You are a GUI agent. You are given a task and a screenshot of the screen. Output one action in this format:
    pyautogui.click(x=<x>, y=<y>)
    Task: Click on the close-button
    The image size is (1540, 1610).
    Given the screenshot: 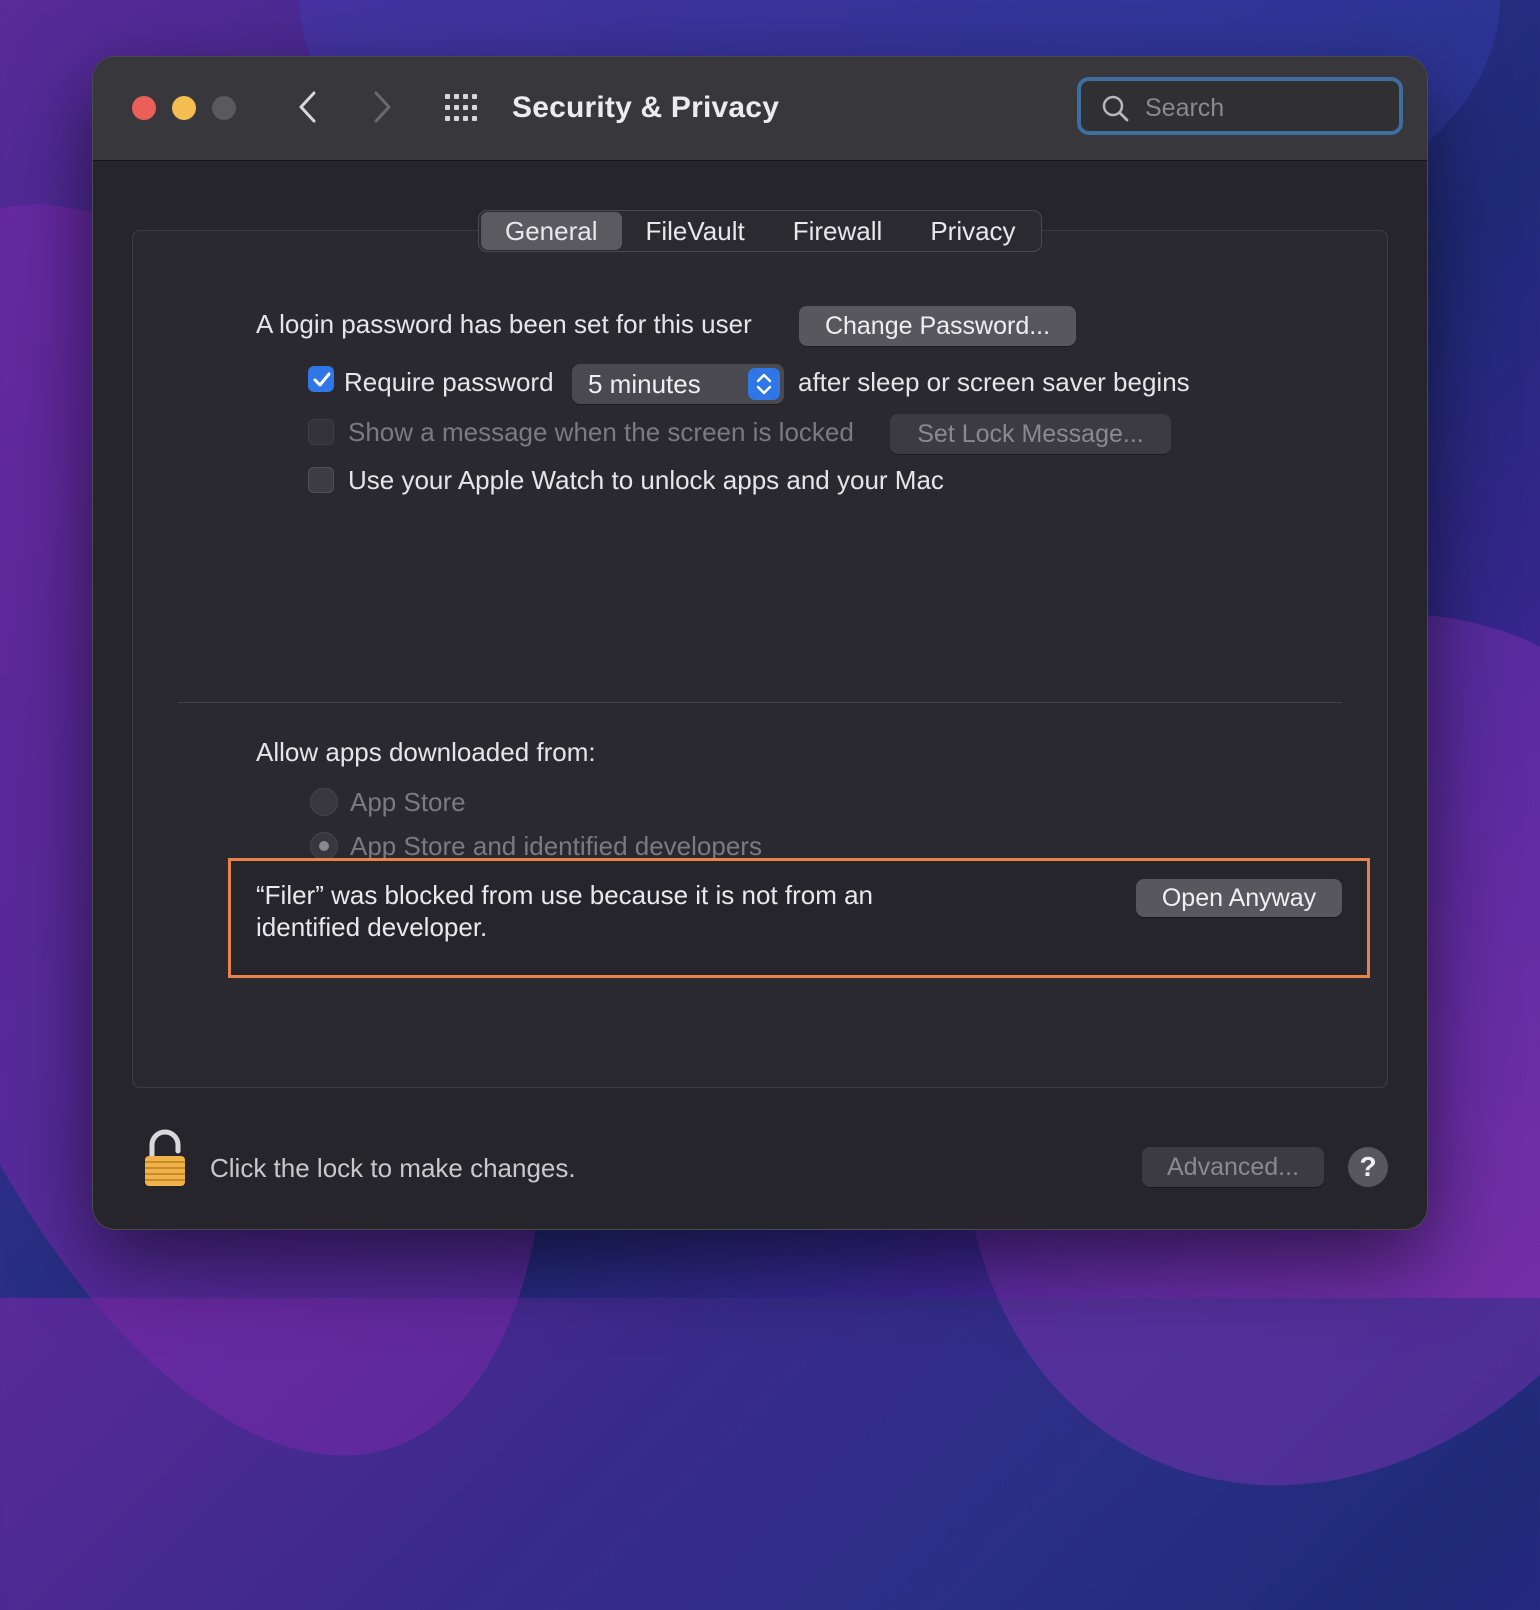 What is the action you would take?
    pyautogui.click(x=144, y=108)
    